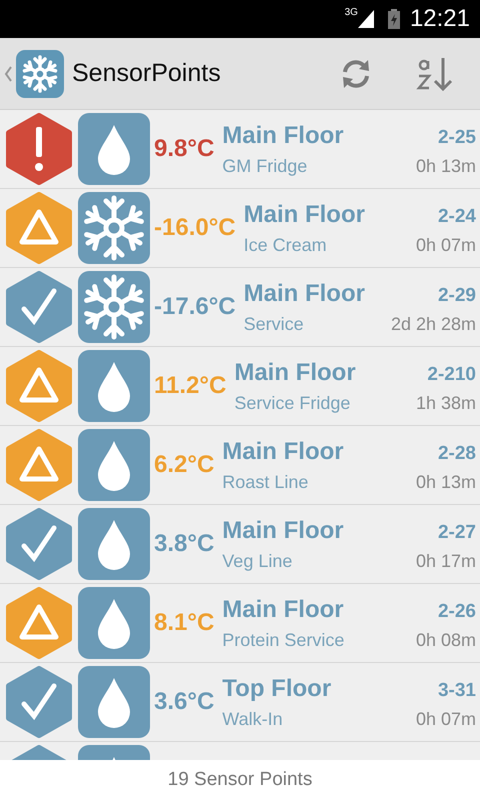 This screenshot has height=800, width=480. Describe the element at coordinates (457, 295) in the screenshot. I see `sensor-code: 2-29` at that location.